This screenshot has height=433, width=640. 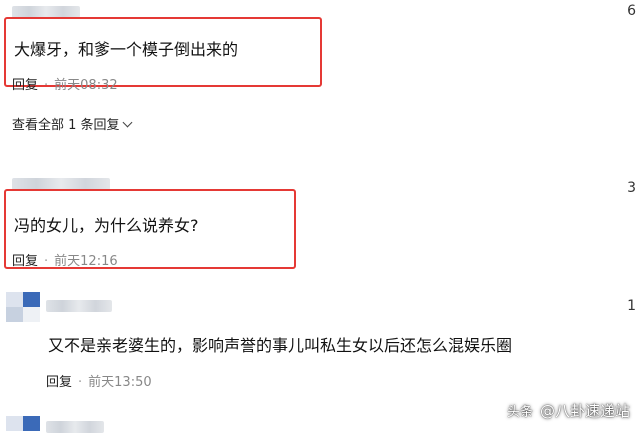 I want to click on comment-text: 大爆牙，和爹一个模子倒出来的, so click(x=126, y=49).